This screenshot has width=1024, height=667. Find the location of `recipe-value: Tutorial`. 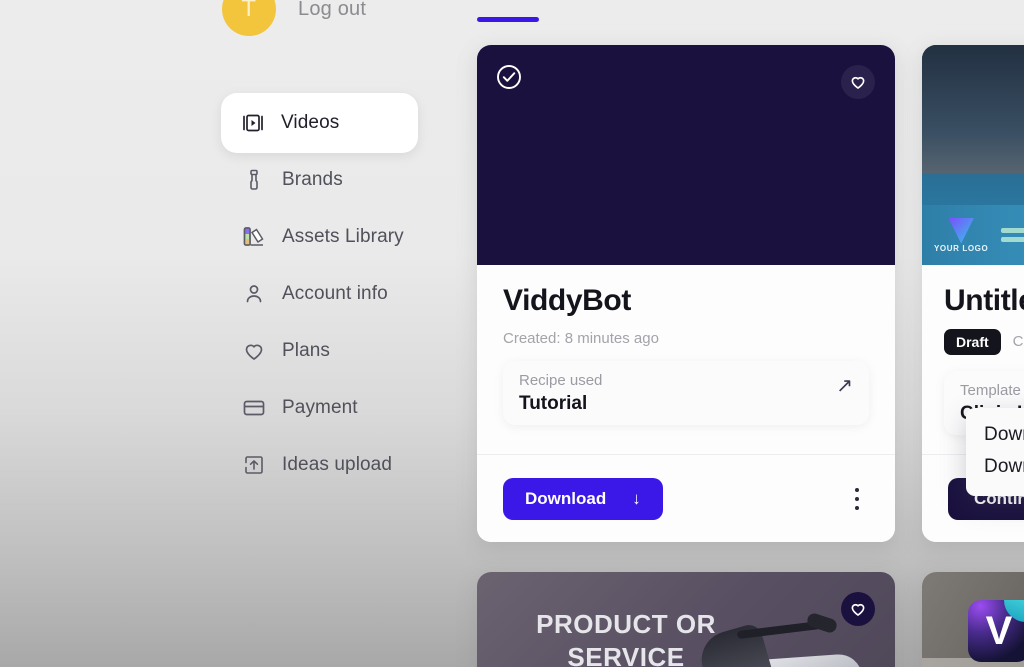

recipe-value: Tutorial is located at coordinates (553, 403).